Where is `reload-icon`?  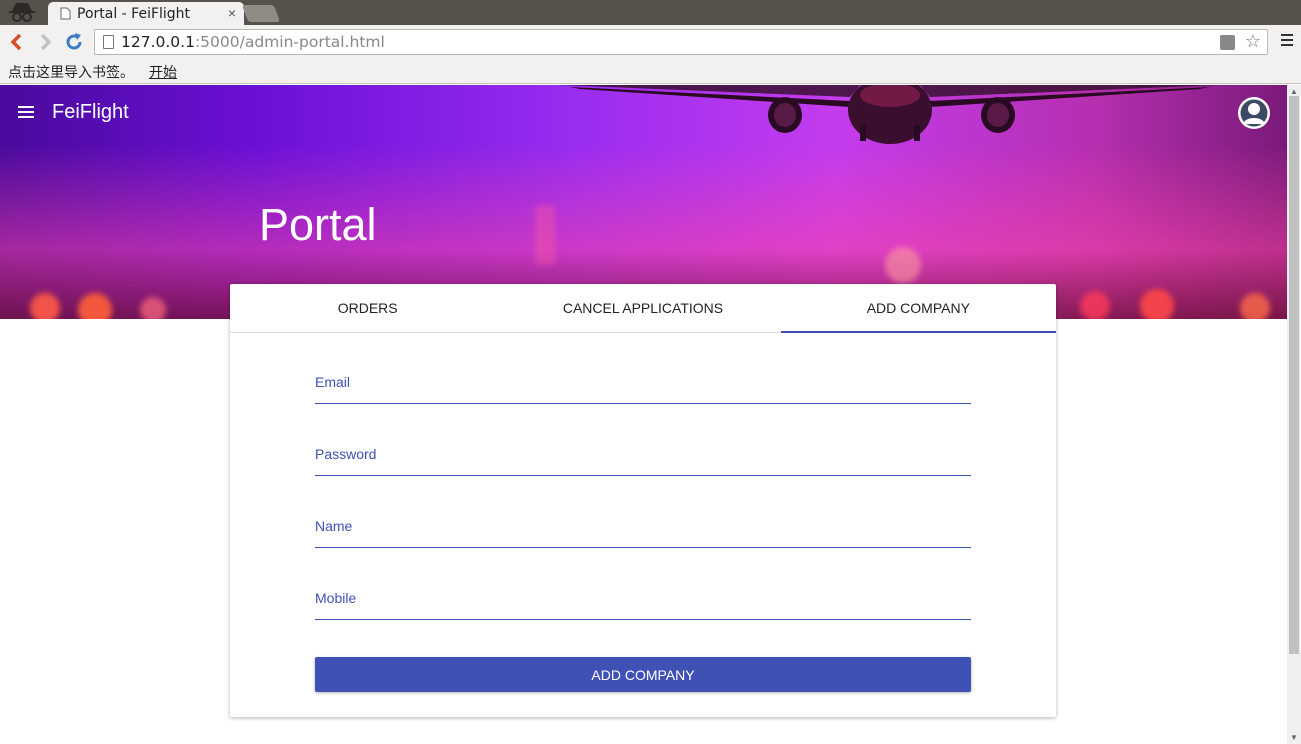 reload-icon is located at coordinates (74, 41).